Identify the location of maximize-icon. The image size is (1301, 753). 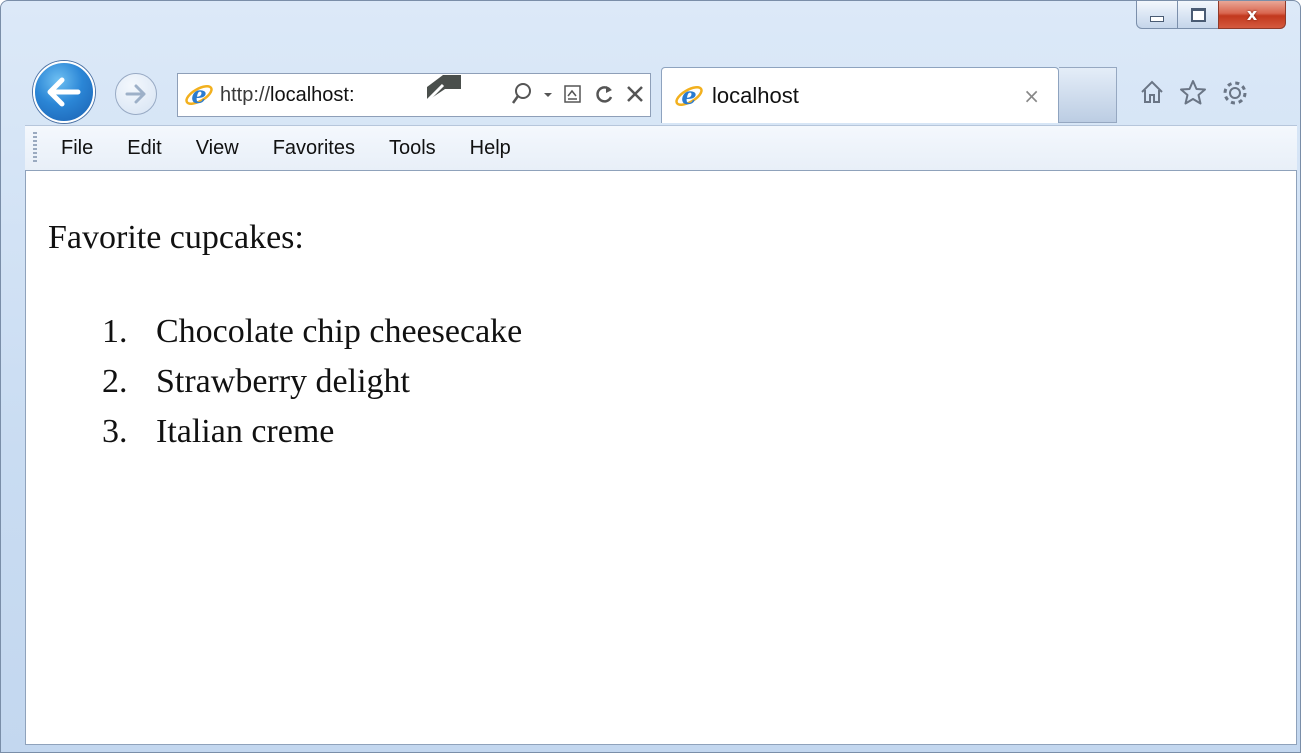
(1198, 14).